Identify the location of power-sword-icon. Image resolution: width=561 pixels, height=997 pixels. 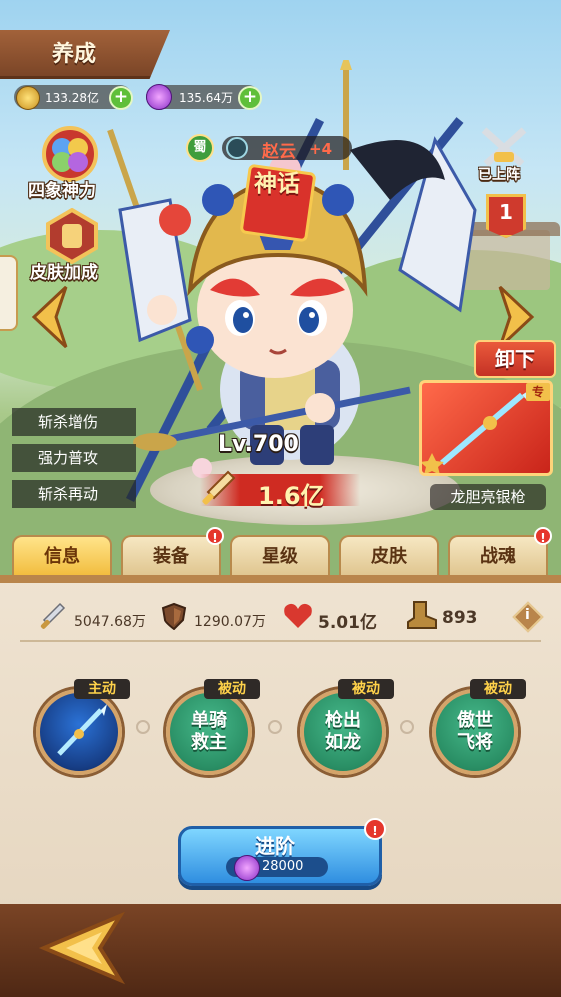
(219, 487).